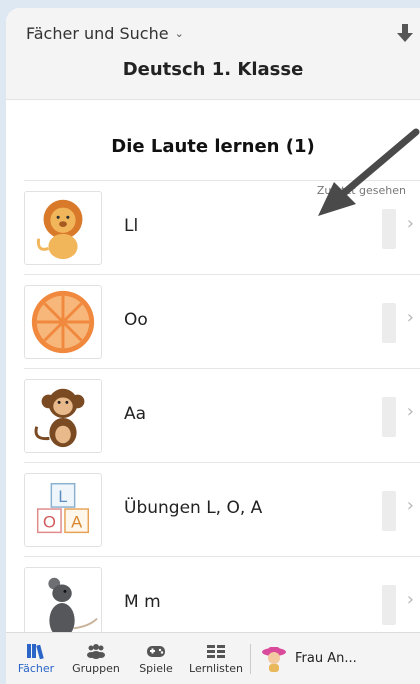 This screenshot has height=684, width=420. I want to click on orange-image, so click(63, 322).